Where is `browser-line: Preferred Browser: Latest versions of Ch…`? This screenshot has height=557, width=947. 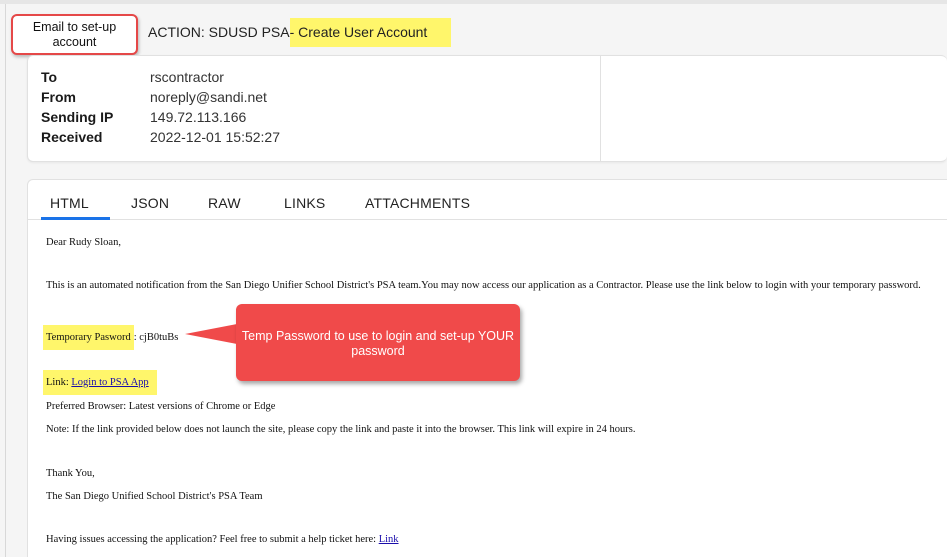
browser-line: Preferred Browser: Latest versions of Ch… is located at coordinates (161, 406).